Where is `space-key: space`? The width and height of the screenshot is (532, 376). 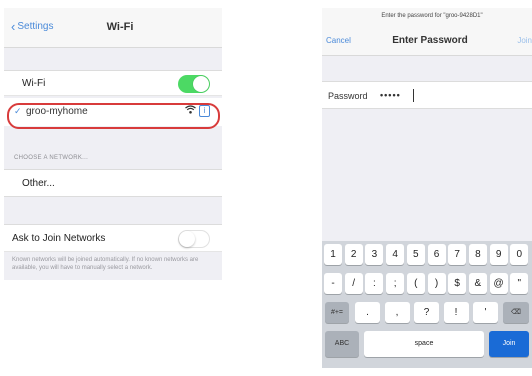
space-key: space is located at coordinates (424, 344).